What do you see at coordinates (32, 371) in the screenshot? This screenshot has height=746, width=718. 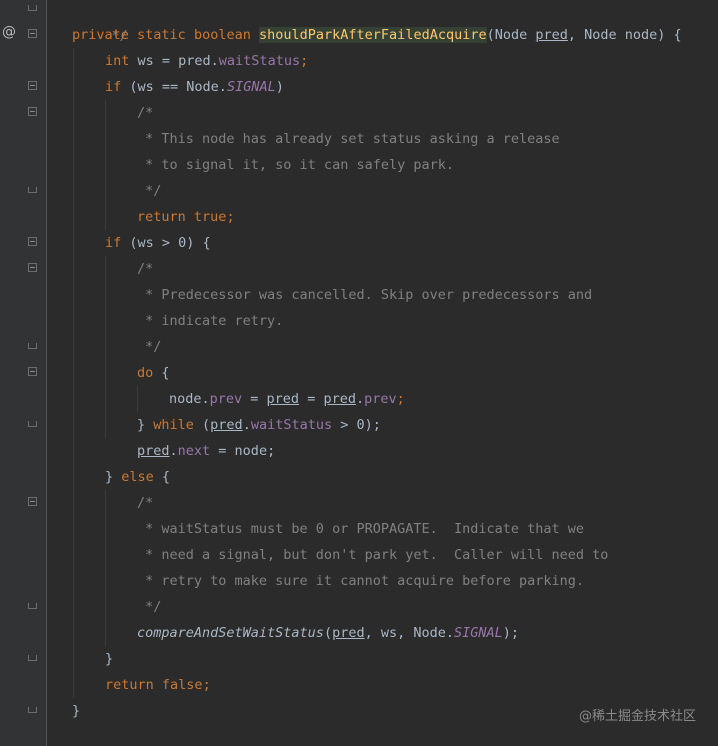 I see `fold-do-icon` at bounding box center [32, 371].